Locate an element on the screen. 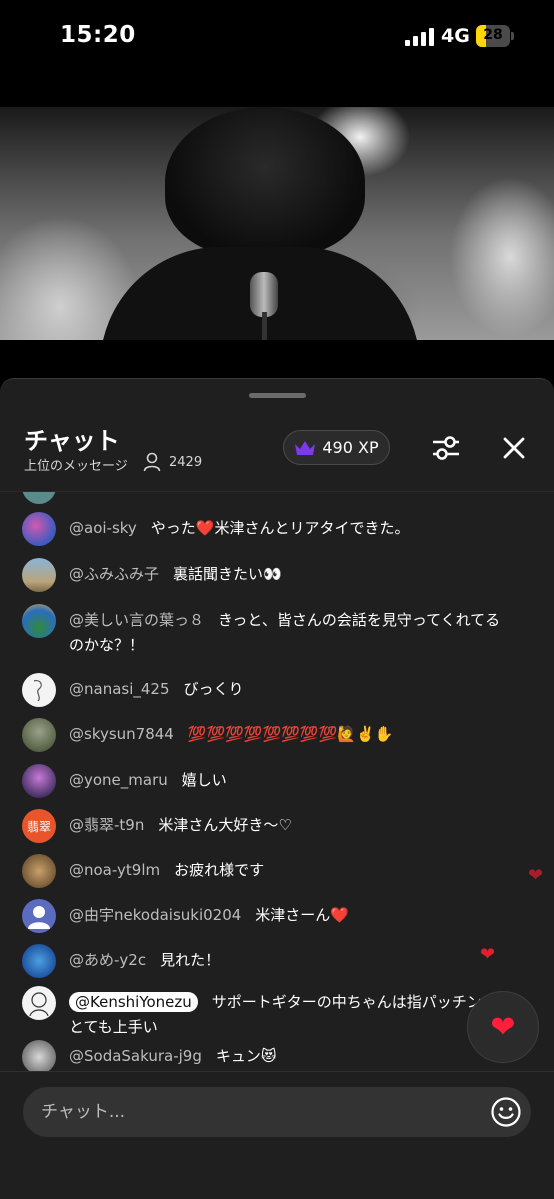  message-author: @noa-yt9lm is located at coordinates (114, 870).